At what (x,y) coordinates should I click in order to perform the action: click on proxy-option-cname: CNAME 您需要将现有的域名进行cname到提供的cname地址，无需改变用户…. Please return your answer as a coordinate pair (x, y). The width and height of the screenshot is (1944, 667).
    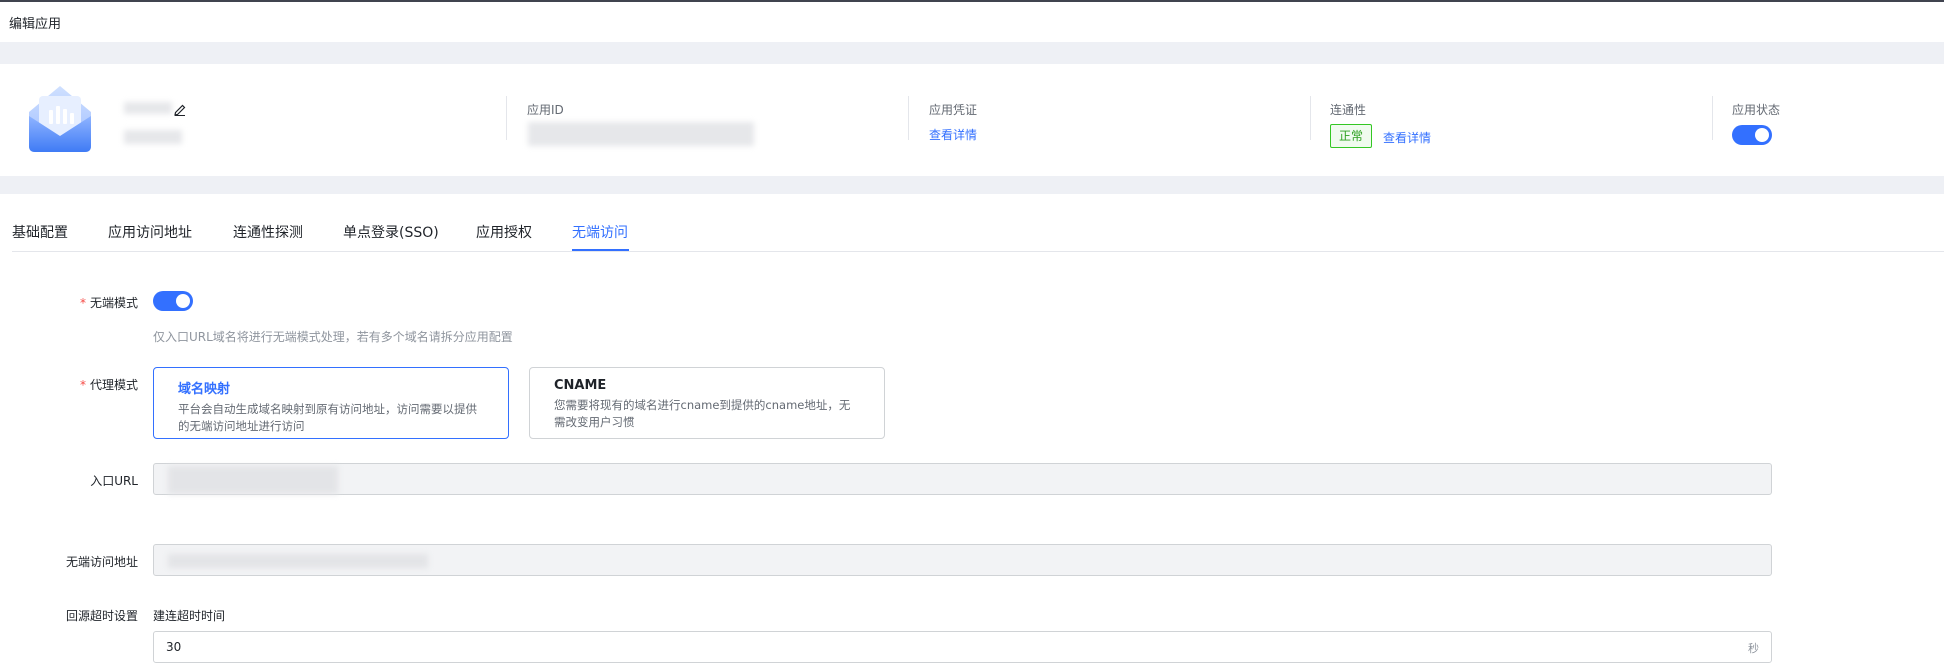
    Looking at the image, I should click on (707, 403).